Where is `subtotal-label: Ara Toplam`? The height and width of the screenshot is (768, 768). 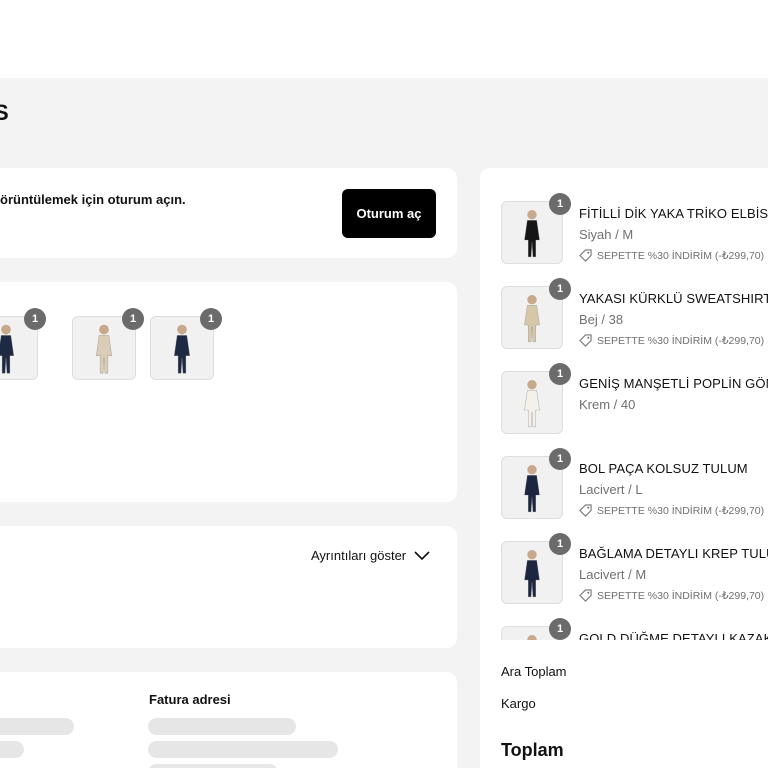
subtotal-label: Ara Toplam is located at coordinates (534, 671).